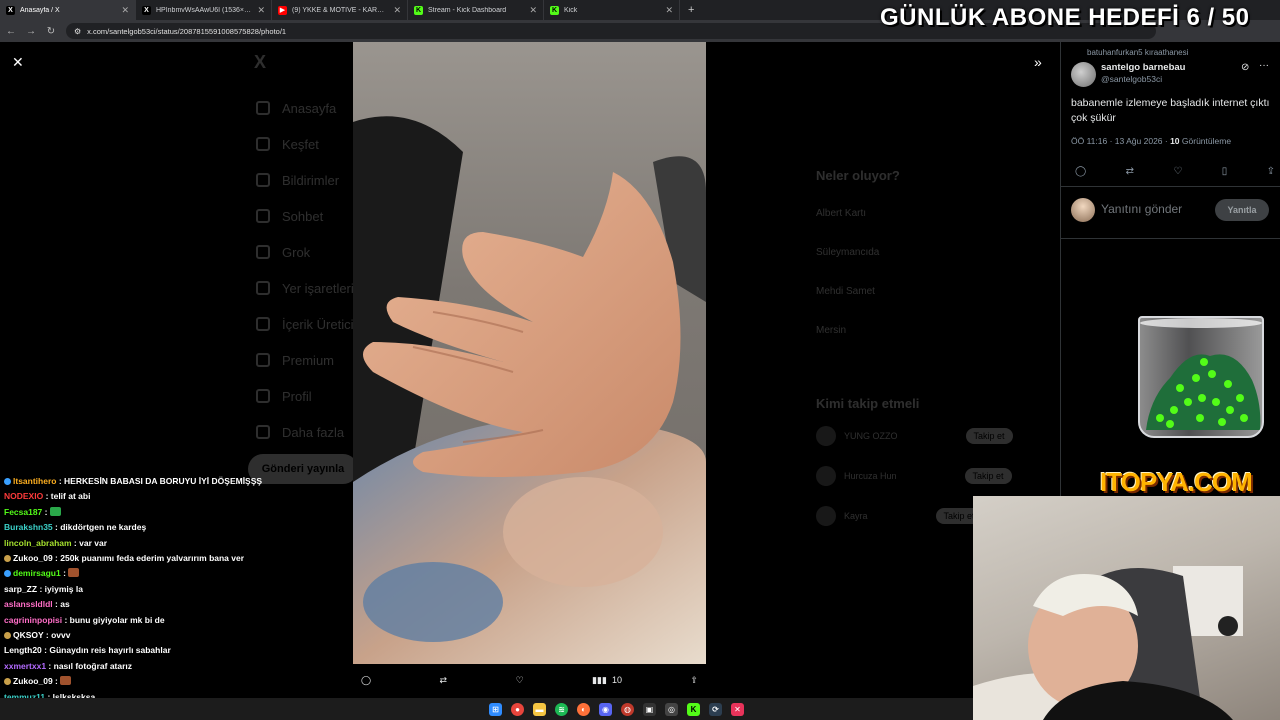  Describe the element at coordinates (305, 108) in the screenshot. I see `nav-item: Anasayfa` at that location.